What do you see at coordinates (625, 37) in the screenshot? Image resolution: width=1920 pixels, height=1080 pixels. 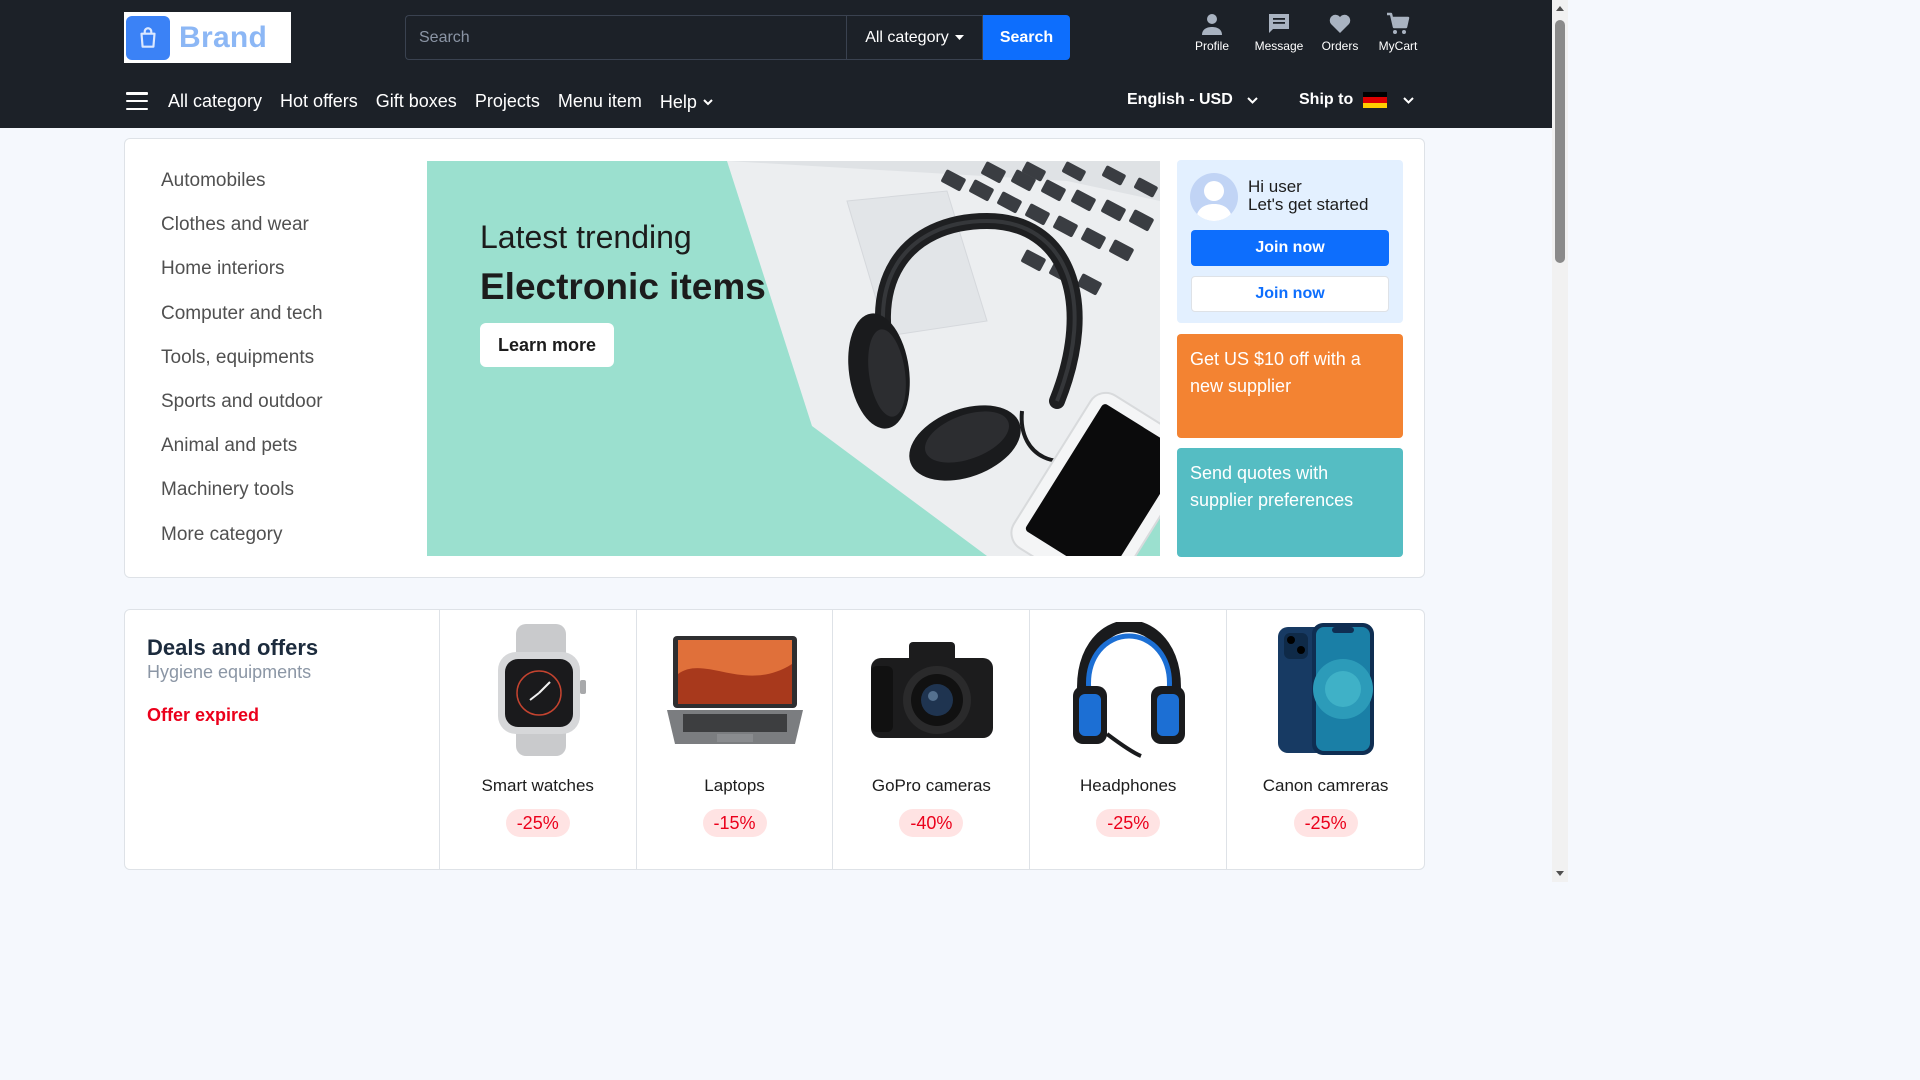 I see `search-input` at bounding box center [625, 37].